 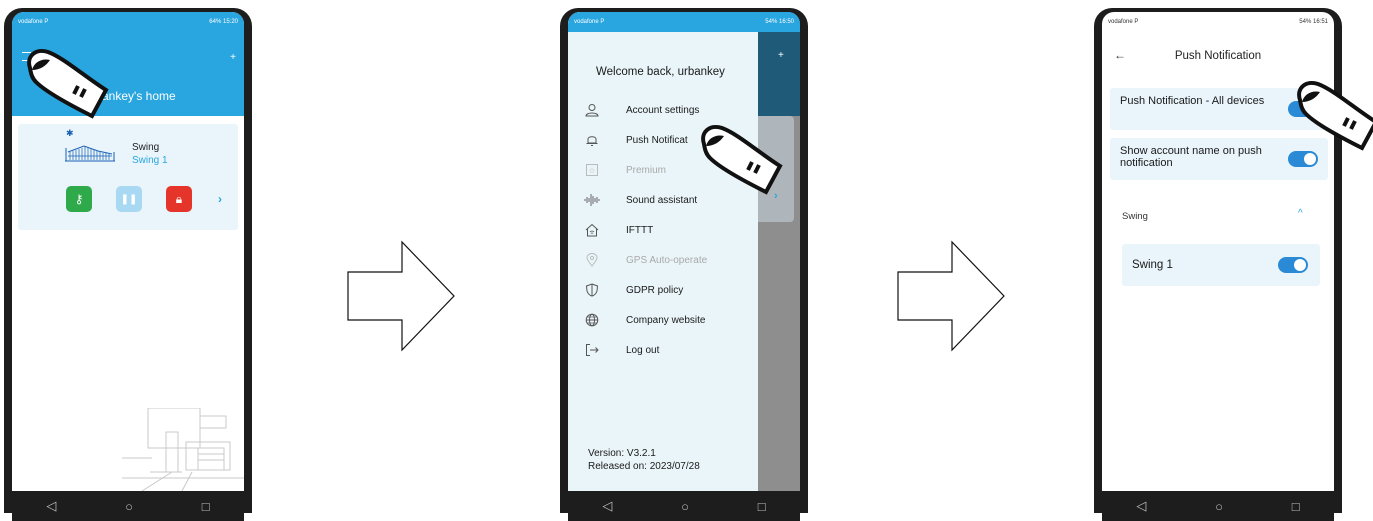 I want to click on swing-1-toggle, so click(x=1293, y=265).